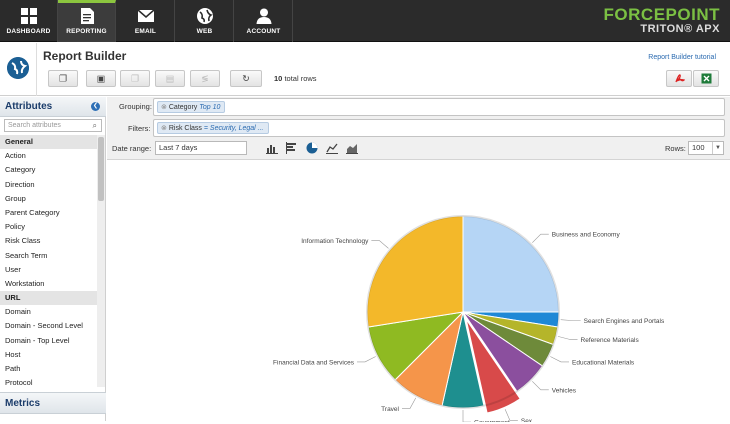  I want to click on attribute-item: Search Term, so click(48, 256).